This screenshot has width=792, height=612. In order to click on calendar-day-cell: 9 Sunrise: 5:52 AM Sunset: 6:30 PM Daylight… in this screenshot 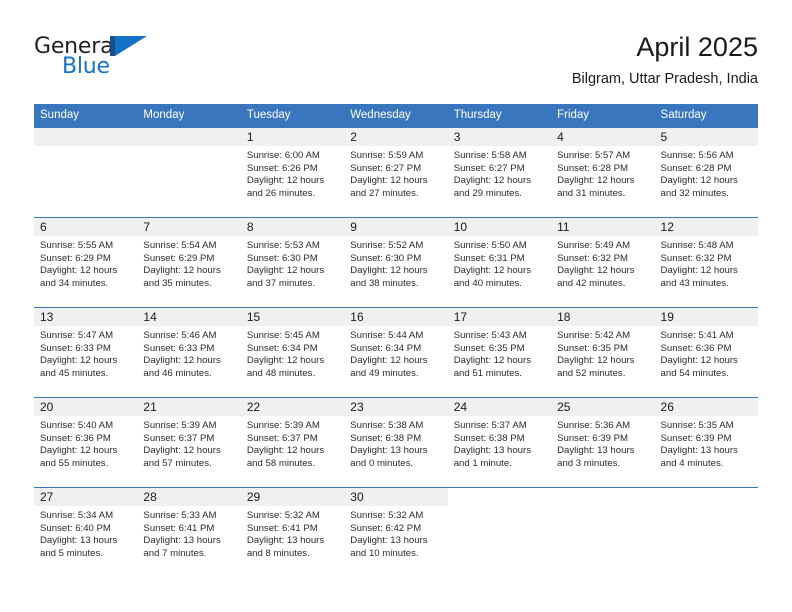, I will do `click(396, 262)`.